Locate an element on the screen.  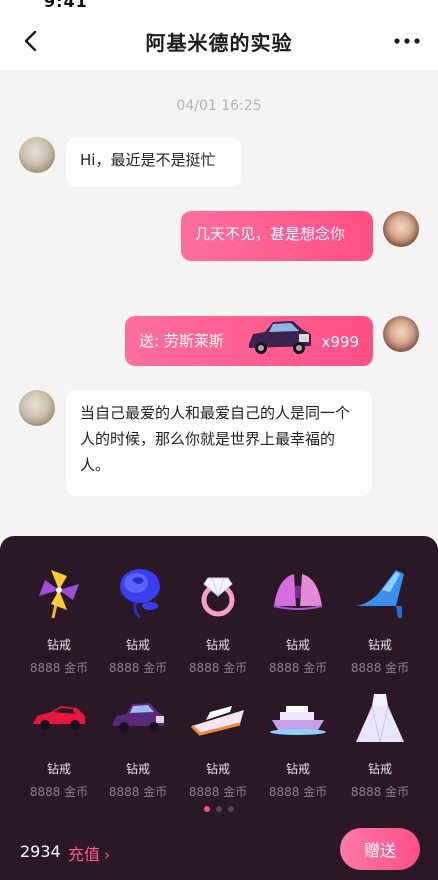
diamond-ring-icon is located at coordinates (218, 597).